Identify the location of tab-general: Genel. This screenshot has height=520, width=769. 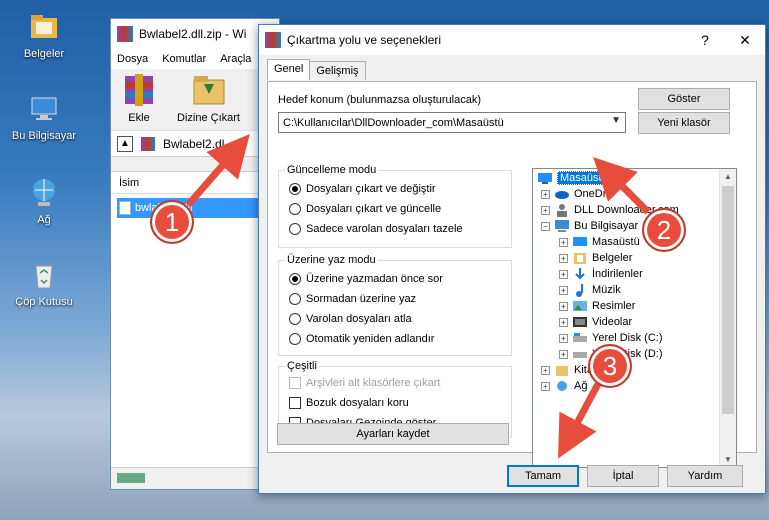
(289, 69).